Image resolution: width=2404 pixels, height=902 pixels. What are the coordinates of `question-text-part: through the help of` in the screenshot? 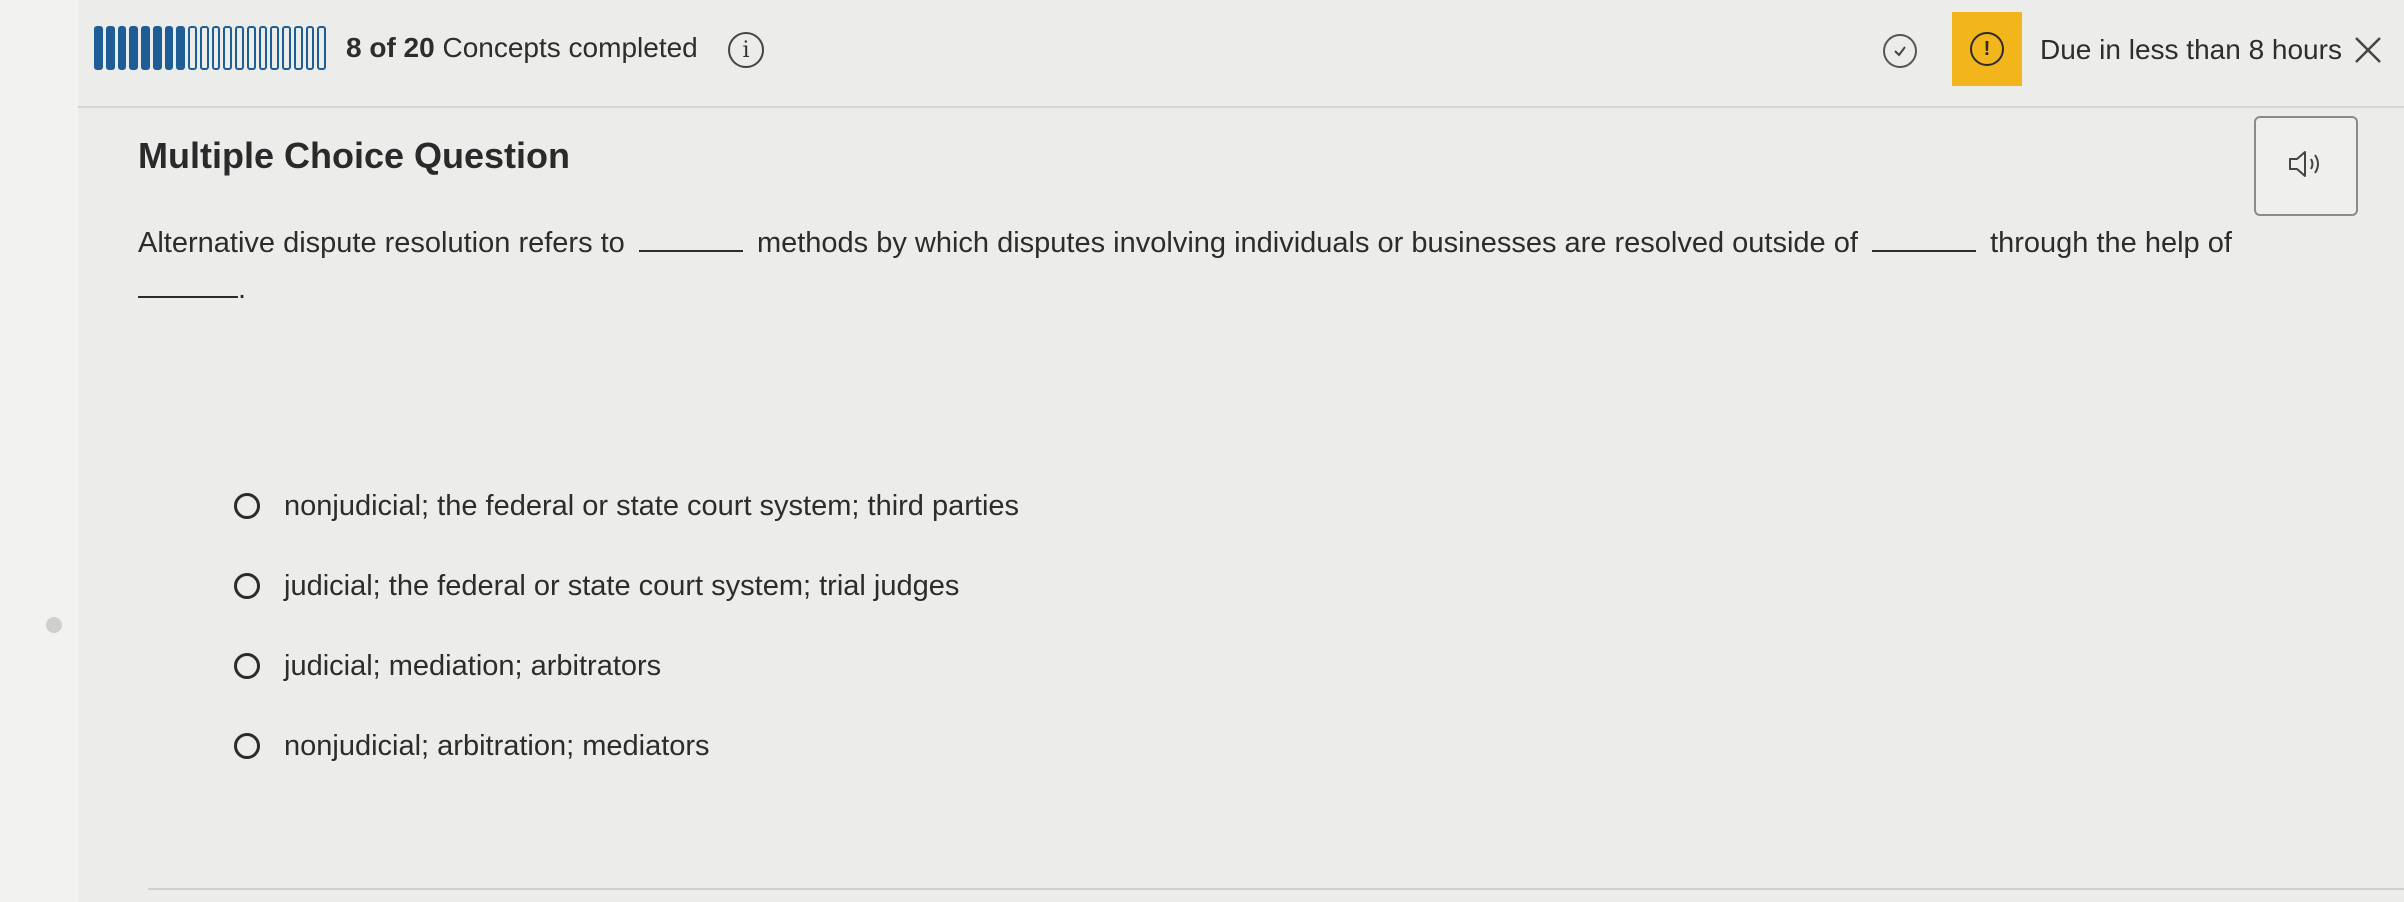 It's located at (2111, 243).